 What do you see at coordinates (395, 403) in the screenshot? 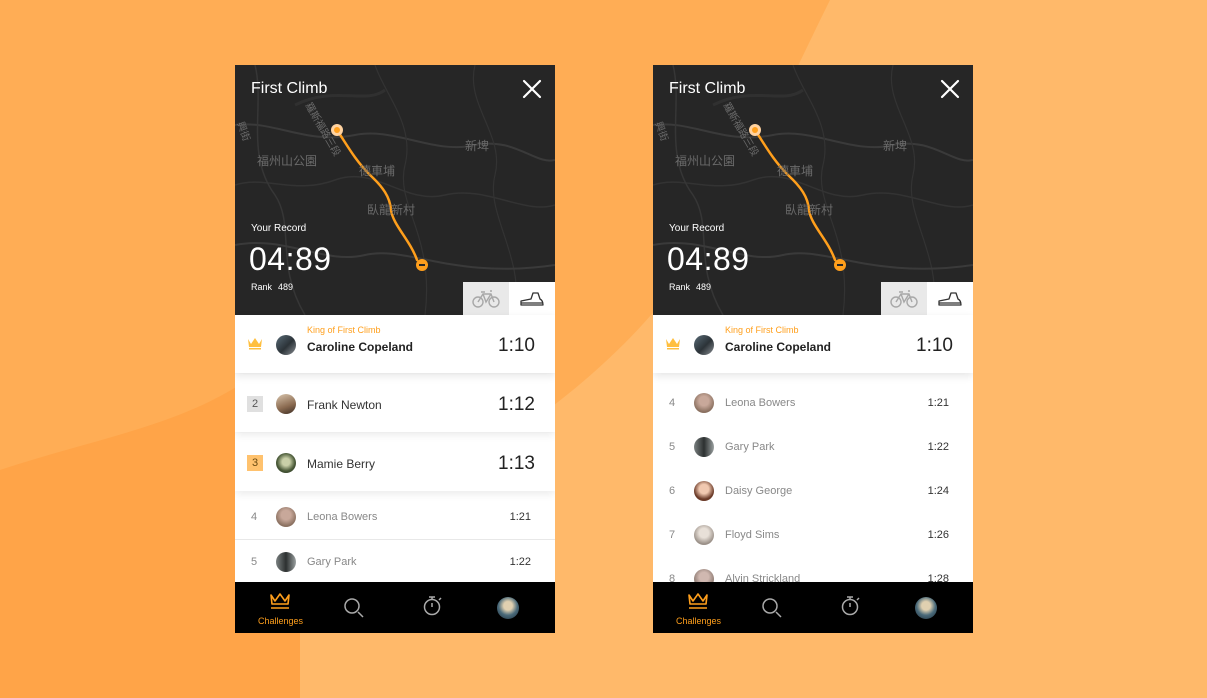
I see `list-item-rank-2: 2 Frank Newton 1:12` at bounding box center [395, 403].